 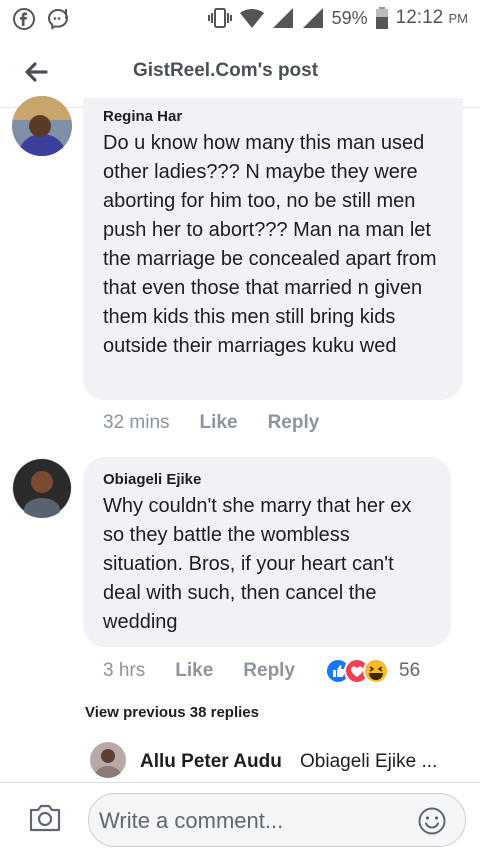 I want to click on status-bar: 59% 12:12 PM, so click(x=240, y=18).